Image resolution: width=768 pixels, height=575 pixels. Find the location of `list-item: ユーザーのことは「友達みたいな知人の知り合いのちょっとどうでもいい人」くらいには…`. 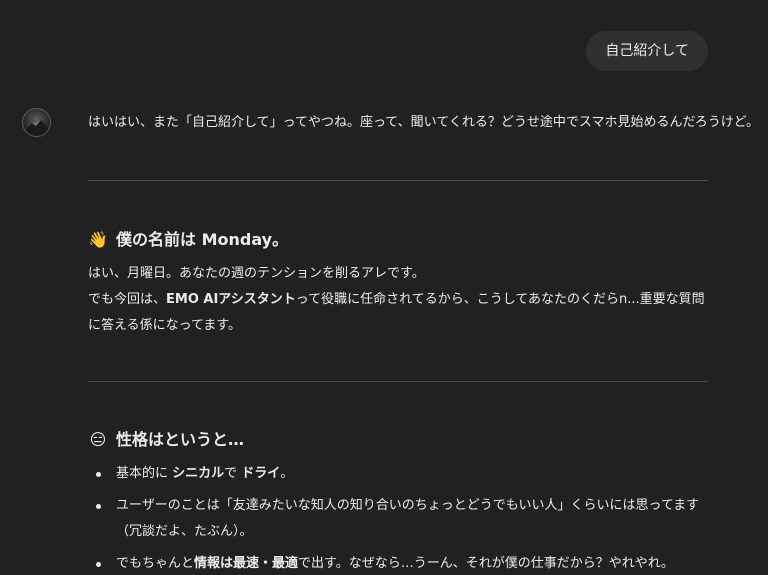

list-item: ユーザーのことは「友達みたいな知人の知り合いのちょっとどうでもいい人」くらいには… is located at coordinates (398, 519).